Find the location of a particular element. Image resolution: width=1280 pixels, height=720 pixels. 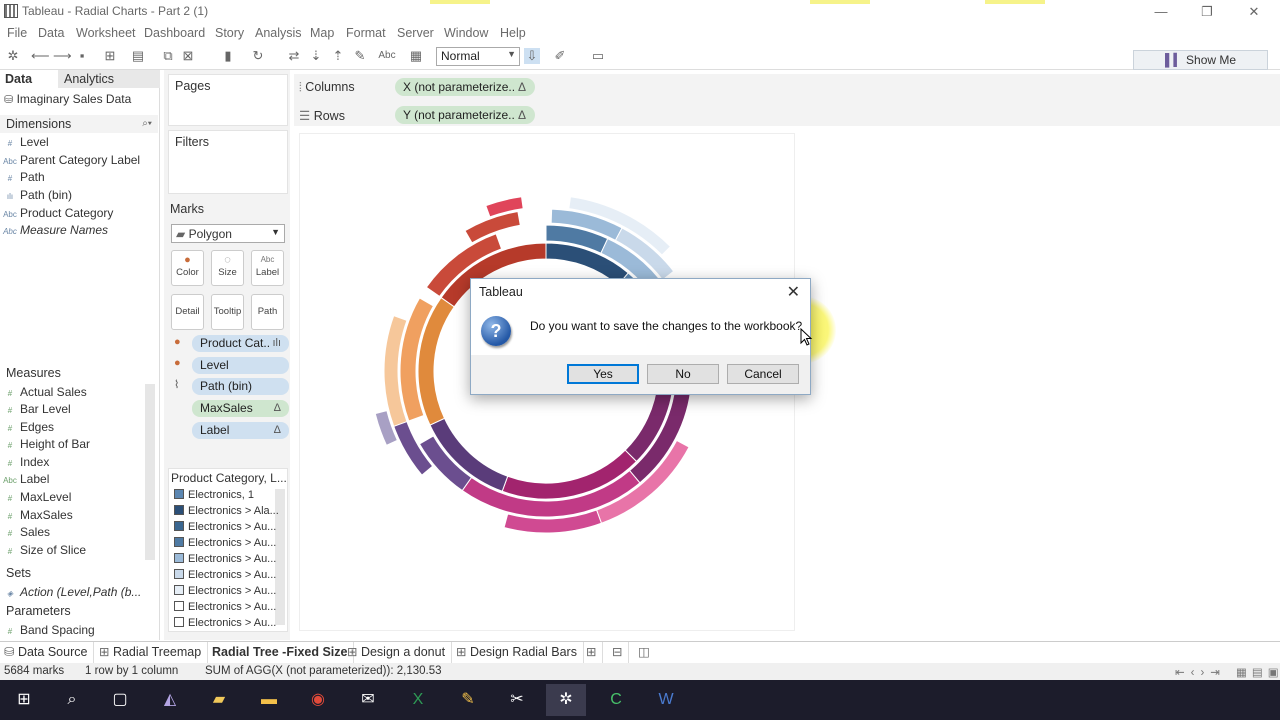

detail-button: Detail is located at coordinates (187, 312).